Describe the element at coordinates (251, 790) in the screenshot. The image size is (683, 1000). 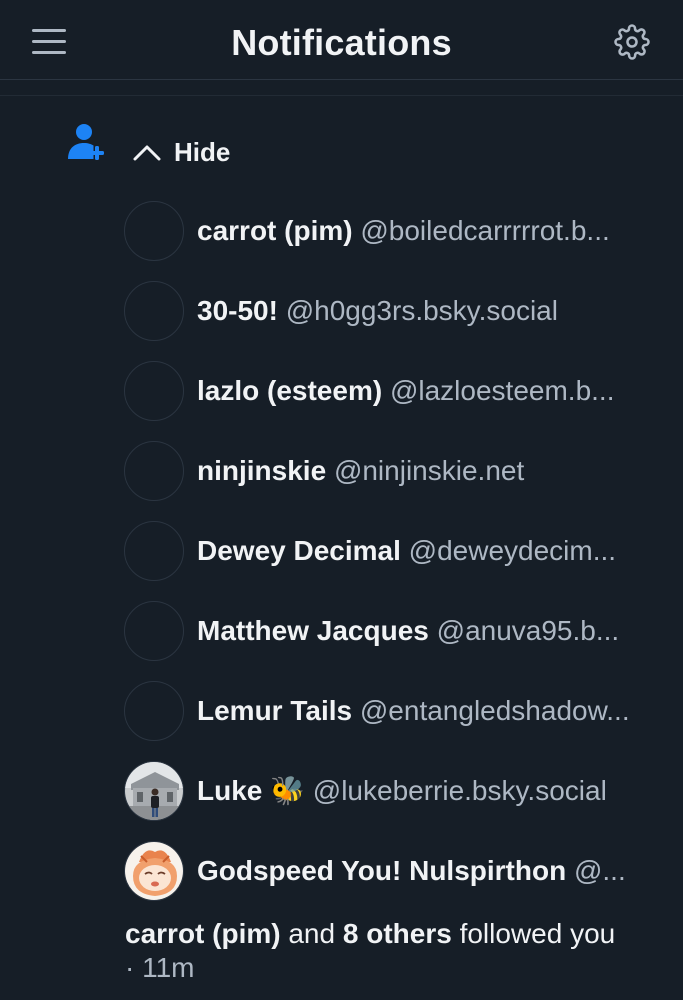
I see `display-name: Luke 🐝` at that location.